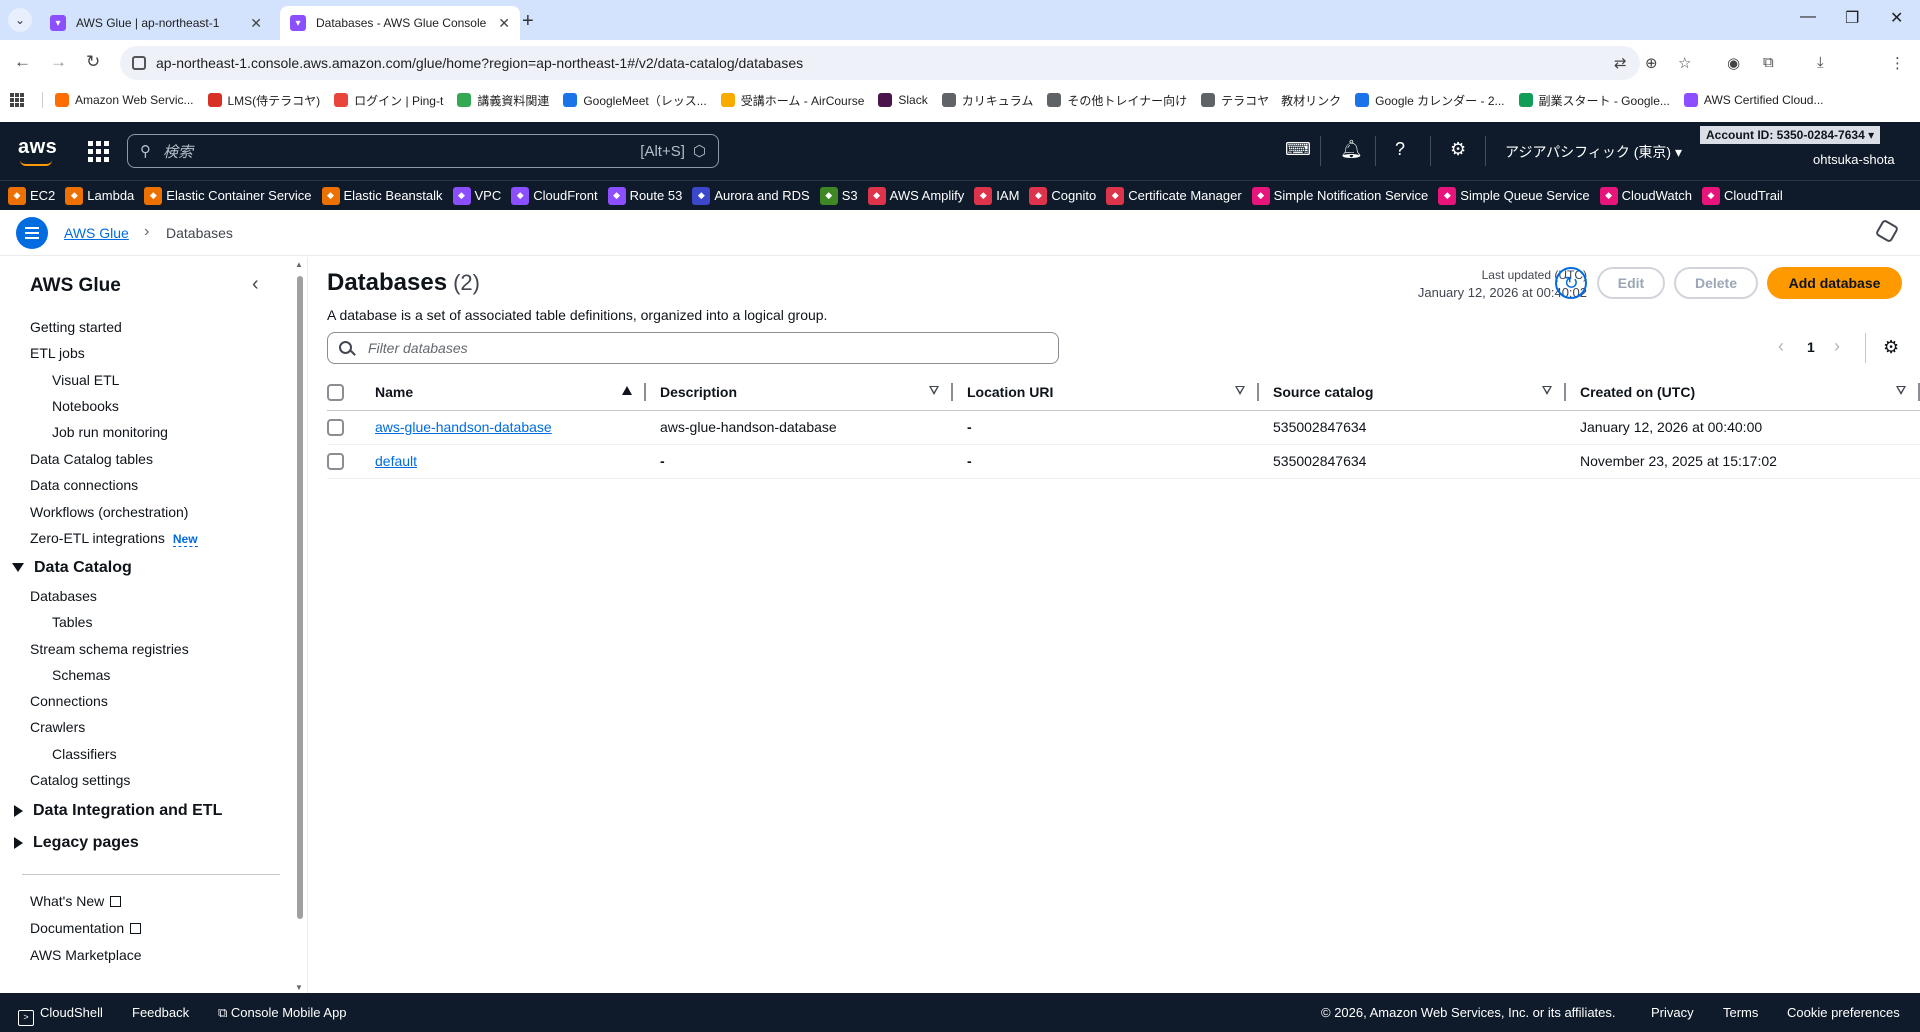 Image resolution: width=1920 pixels, height=1032 pixels. What do you see at coordinates (792, 100) in the screenshot?
I see `bookmark-item: 受講ホーム - AirCourse` at bounding box center [792, 100].